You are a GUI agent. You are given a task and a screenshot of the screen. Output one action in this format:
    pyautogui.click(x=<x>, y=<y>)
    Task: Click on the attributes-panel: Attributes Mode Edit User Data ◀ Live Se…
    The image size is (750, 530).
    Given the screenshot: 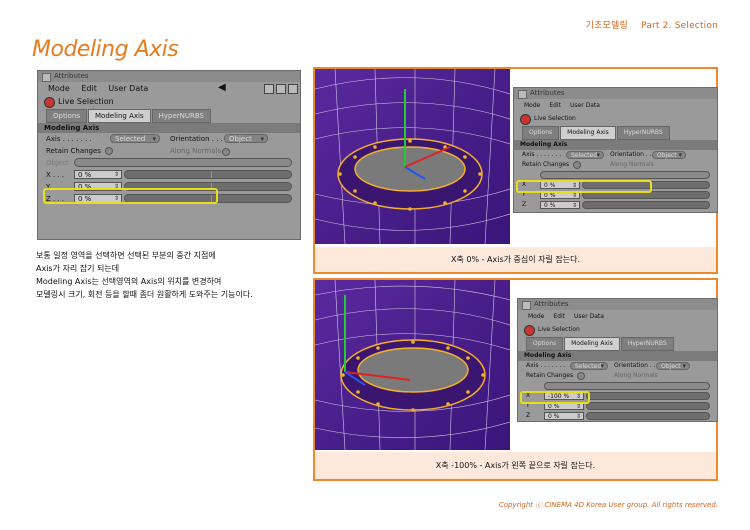 What is the action you would take?
    pyautogui.click(x=169, y=155)
    